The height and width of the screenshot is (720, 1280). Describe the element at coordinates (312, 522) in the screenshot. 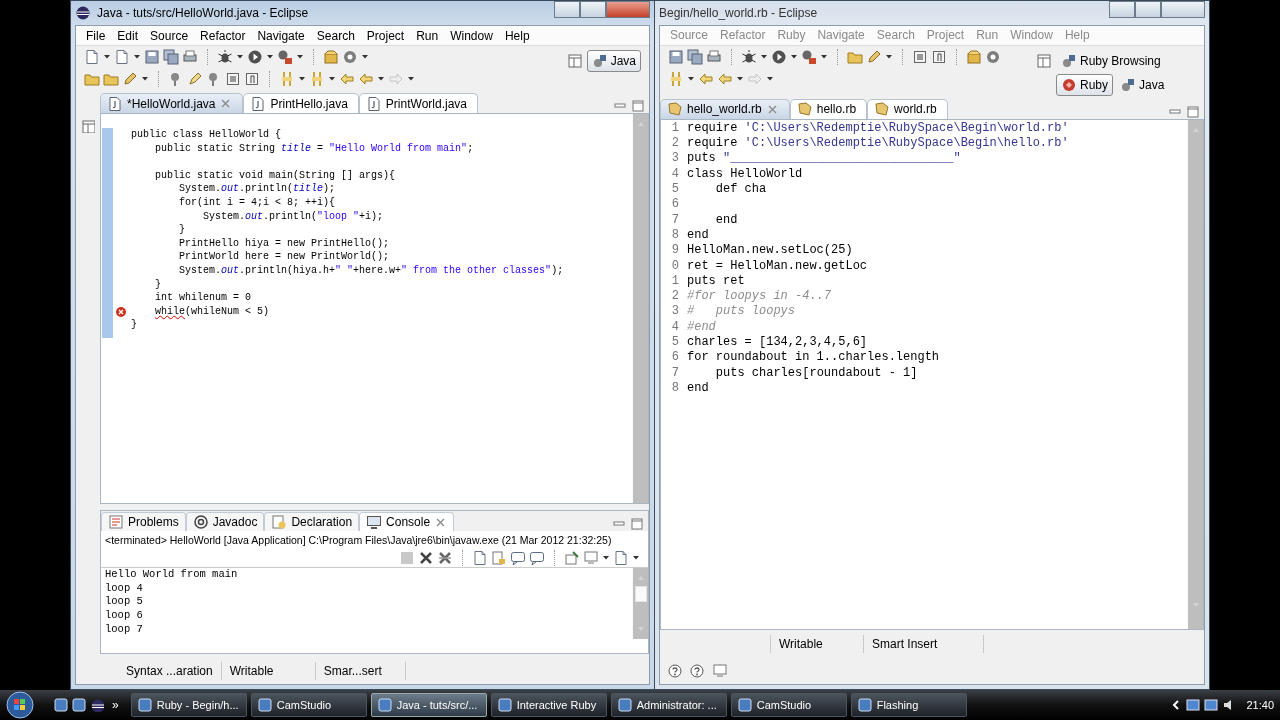

I see `view-tab: Declaration` at that location.